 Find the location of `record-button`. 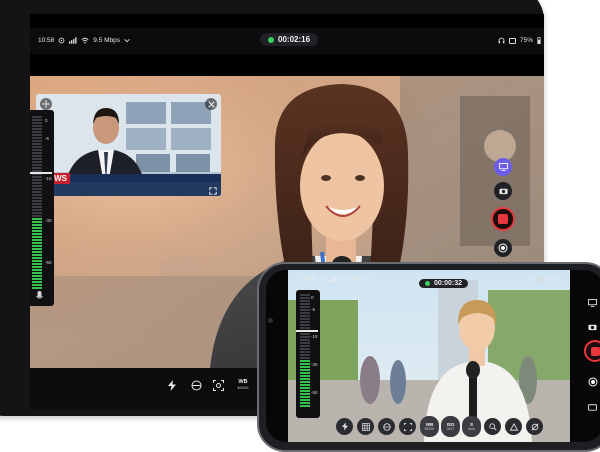

record-button is located at coordinates (503, 219).